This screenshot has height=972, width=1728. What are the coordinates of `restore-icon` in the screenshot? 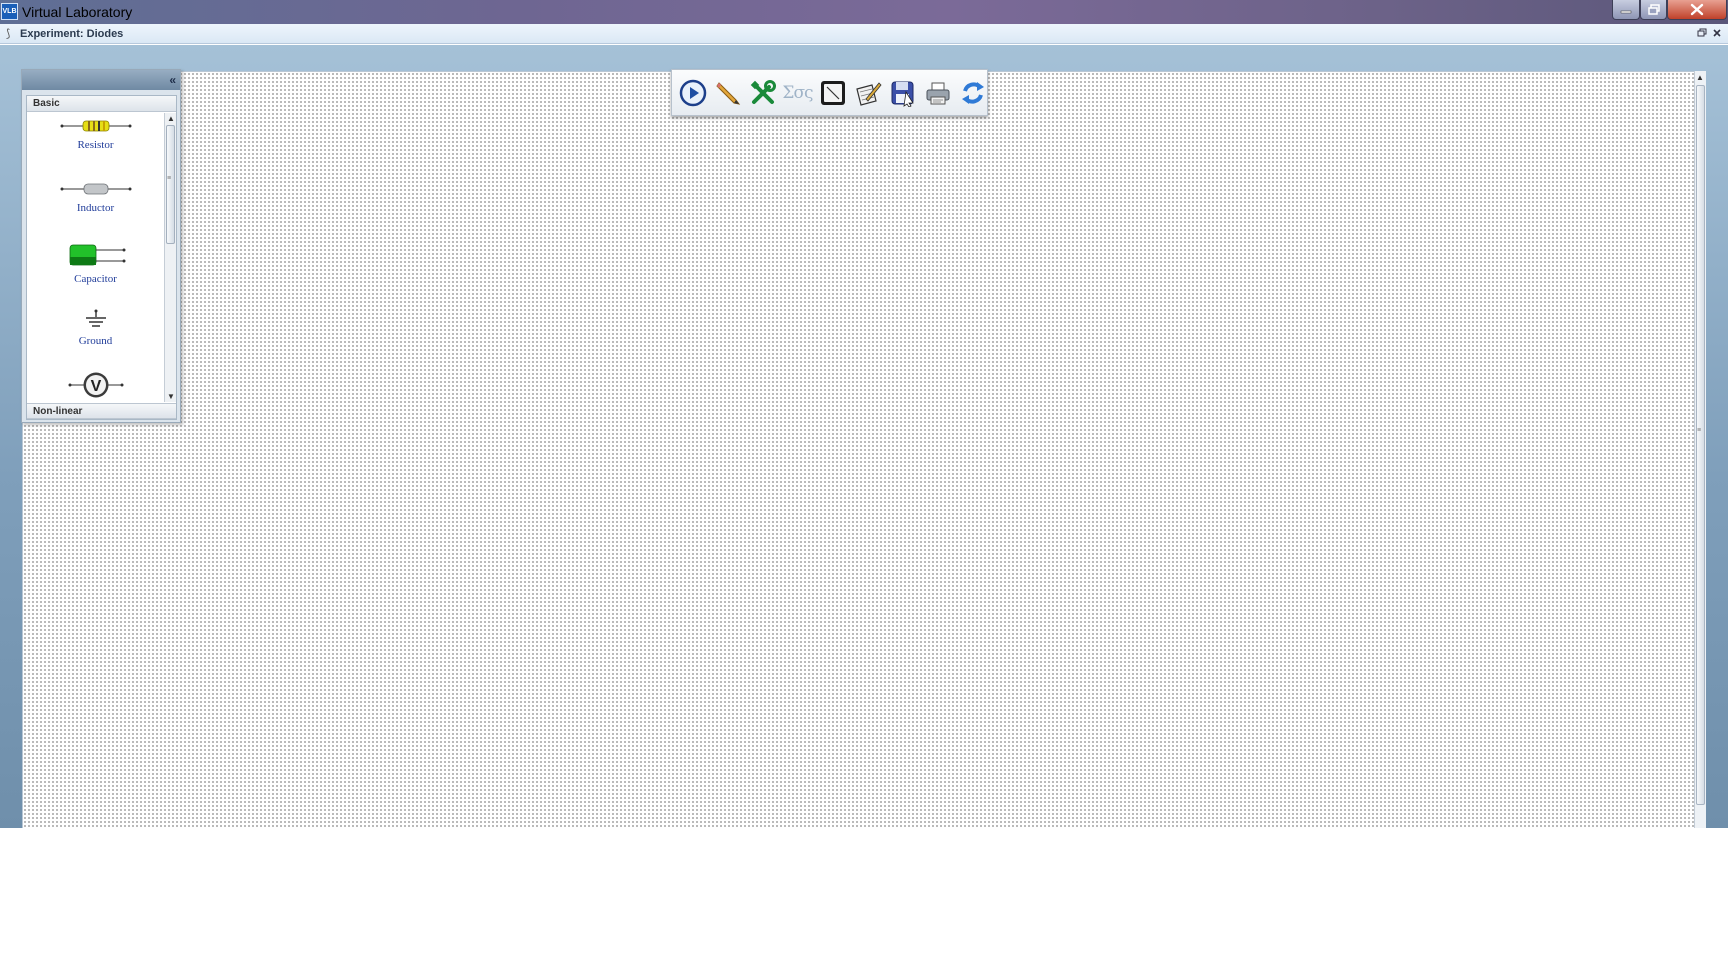 It's located at (1701, 32).